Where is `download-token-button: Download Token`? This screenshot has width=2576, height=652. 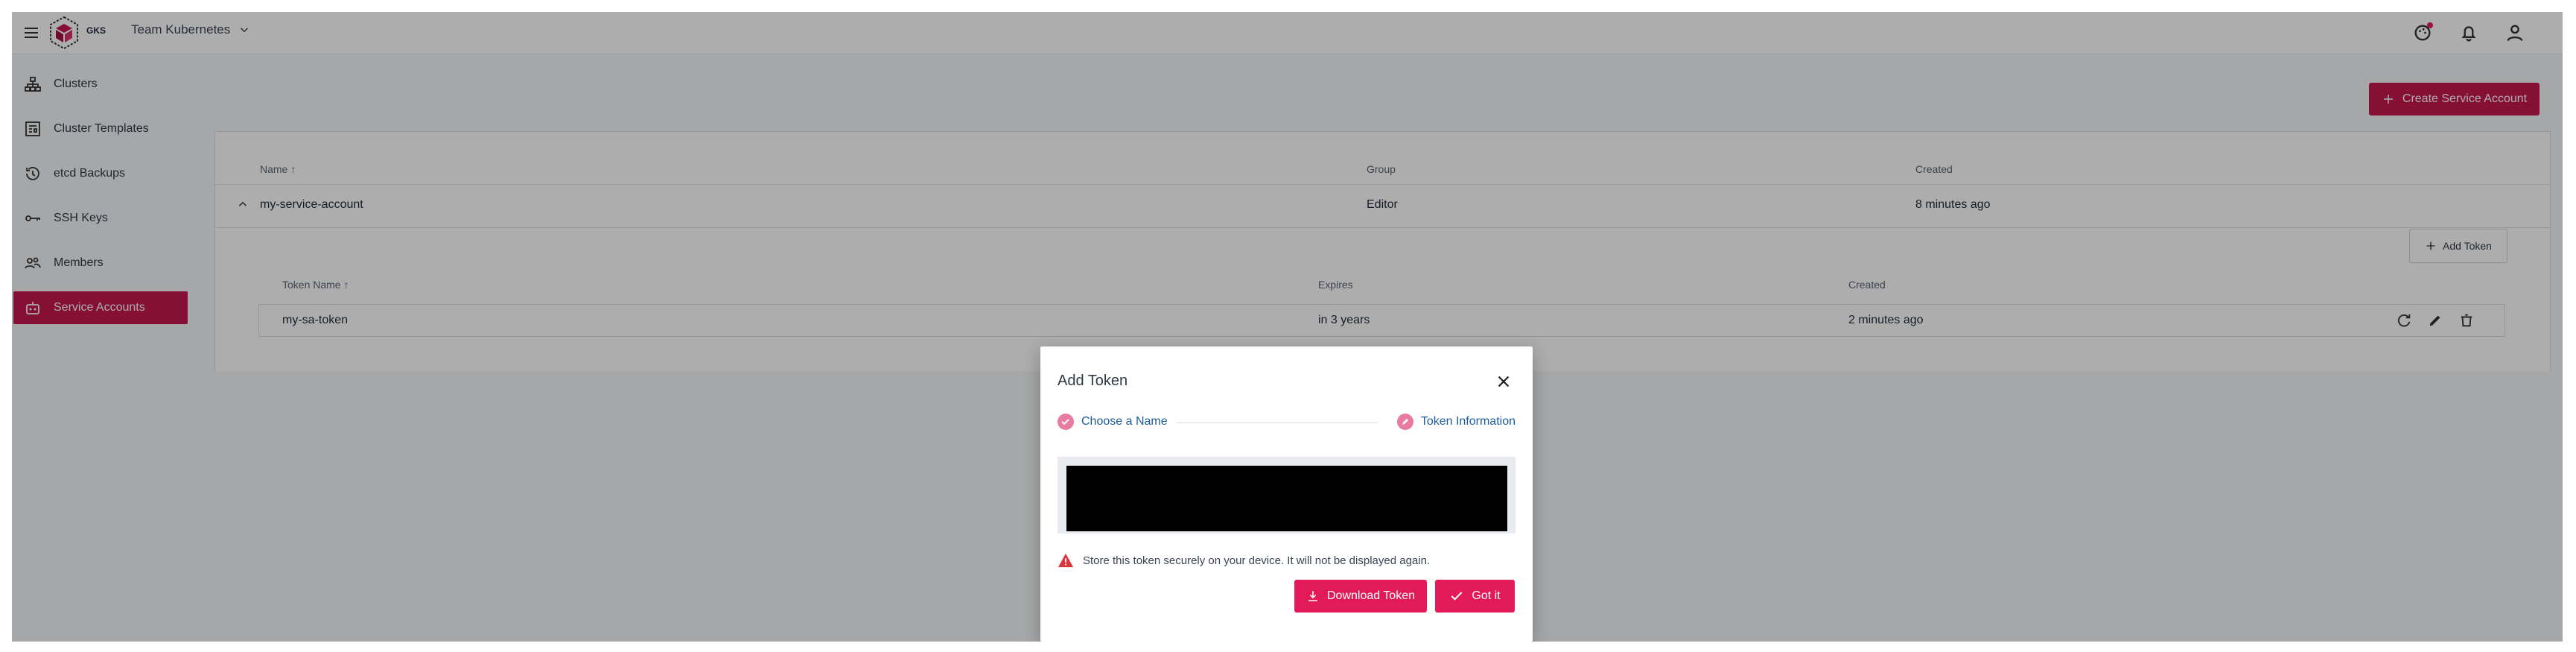 download-token-button: Download Token is located at coordinates (1360, 596).